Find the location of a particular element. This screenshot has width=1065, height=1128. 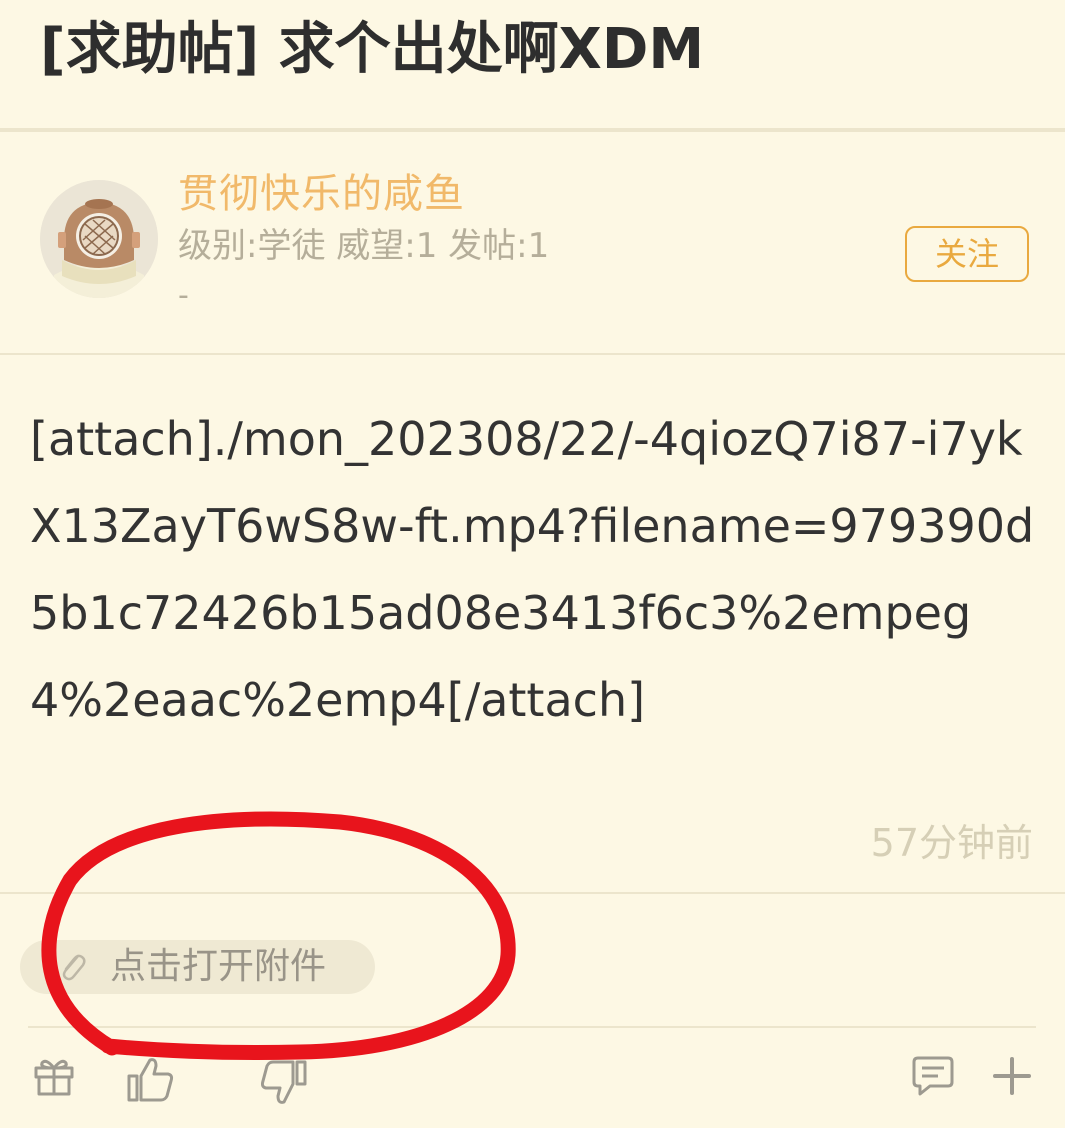

action-bar-divider is located at coordinates (532, 1027).